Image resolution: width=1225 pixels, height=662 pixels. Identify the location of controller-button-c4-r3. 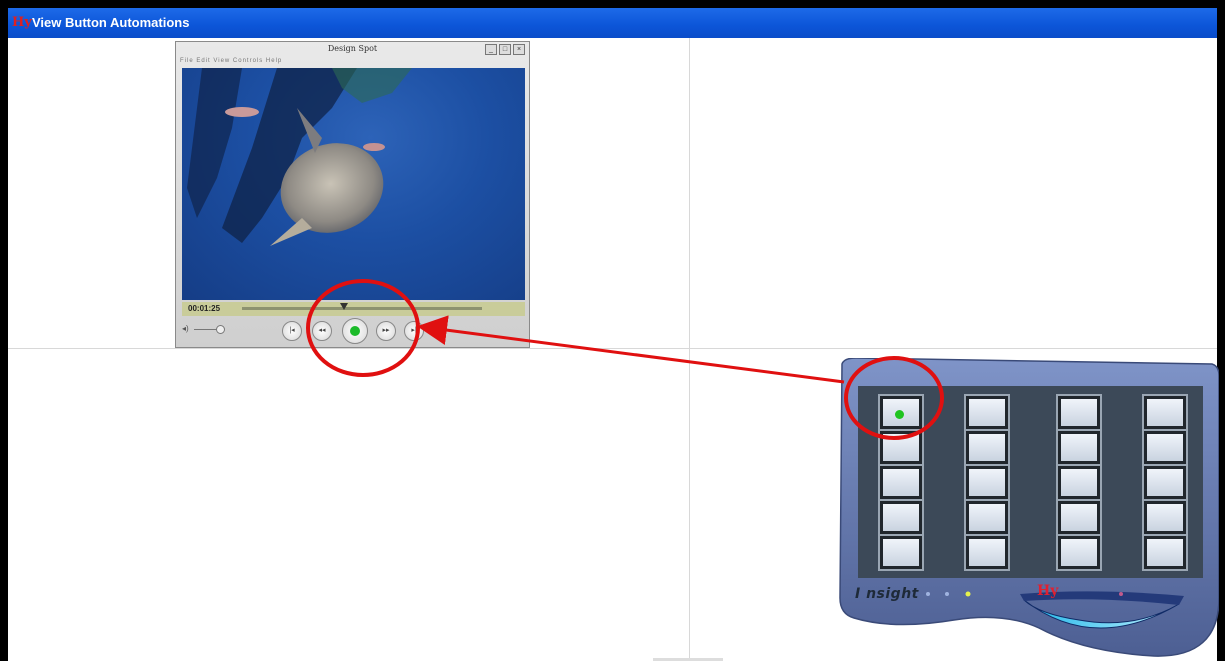
(1165, 482).